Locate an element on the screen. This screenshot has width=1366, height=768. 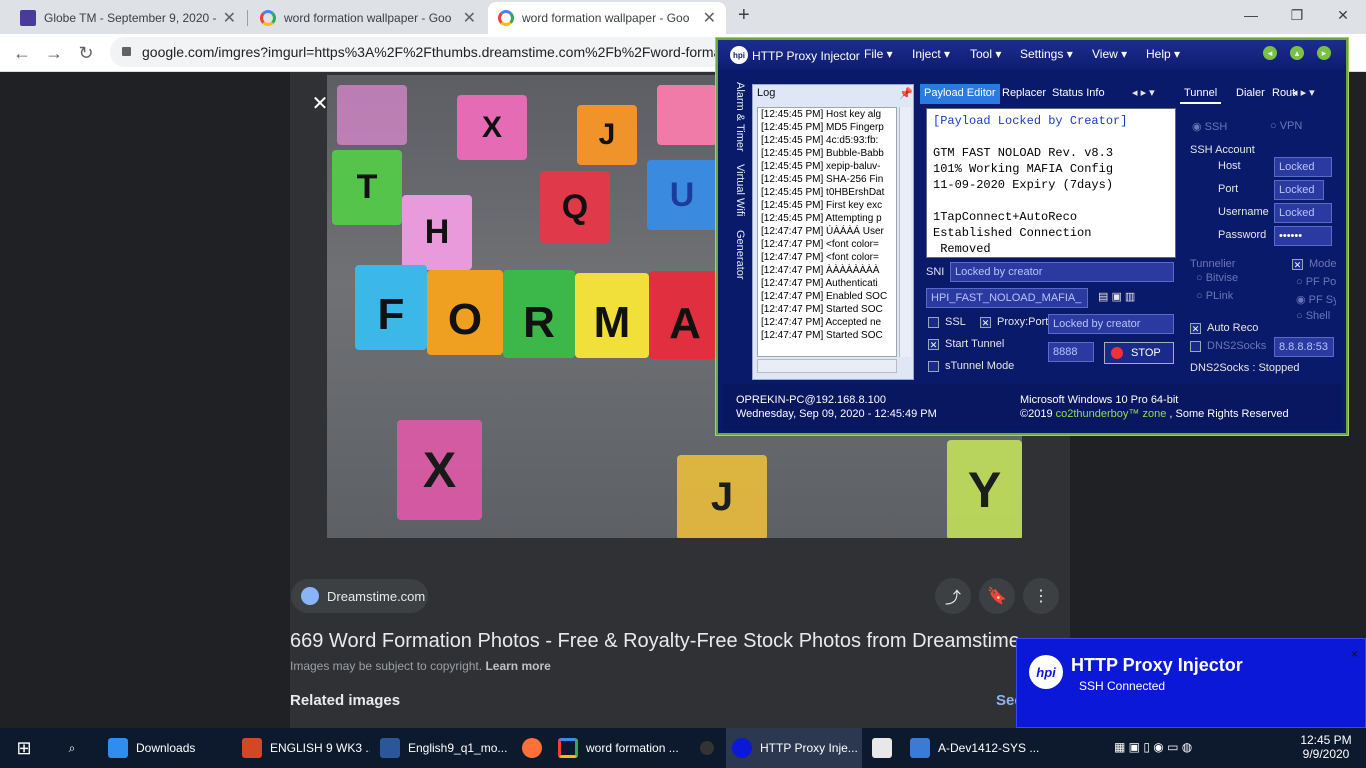
bookmark-icon: 🔖 is located at coordinates (997, 596).